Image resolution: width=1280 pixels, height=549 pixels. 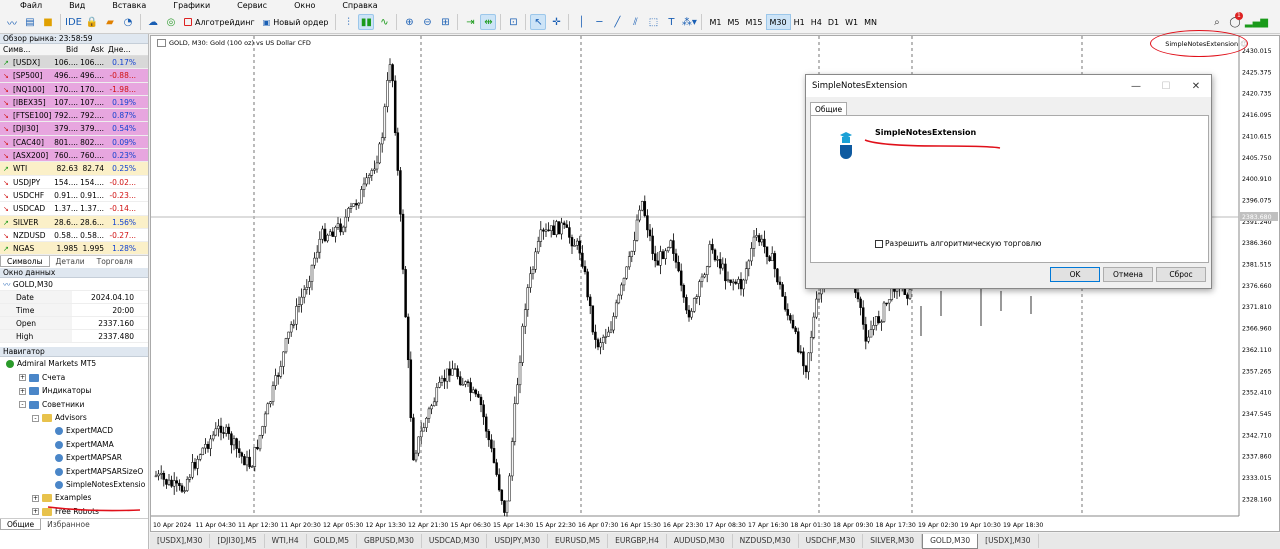 What do you see at coordinates (74, 430) in the screenshot?
I see `navigator-item: ExpertMACD` at bounding box center [74, 430].